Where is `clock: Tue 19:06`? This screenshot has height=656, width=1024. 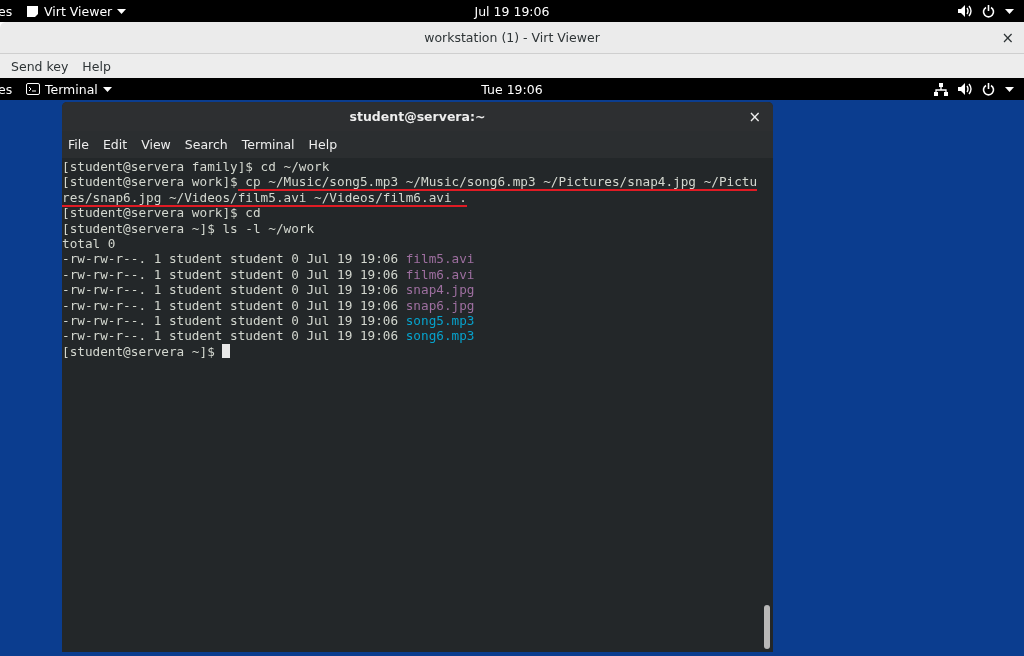
clock: Tue 19:06 is located at coordinates (512, 89).